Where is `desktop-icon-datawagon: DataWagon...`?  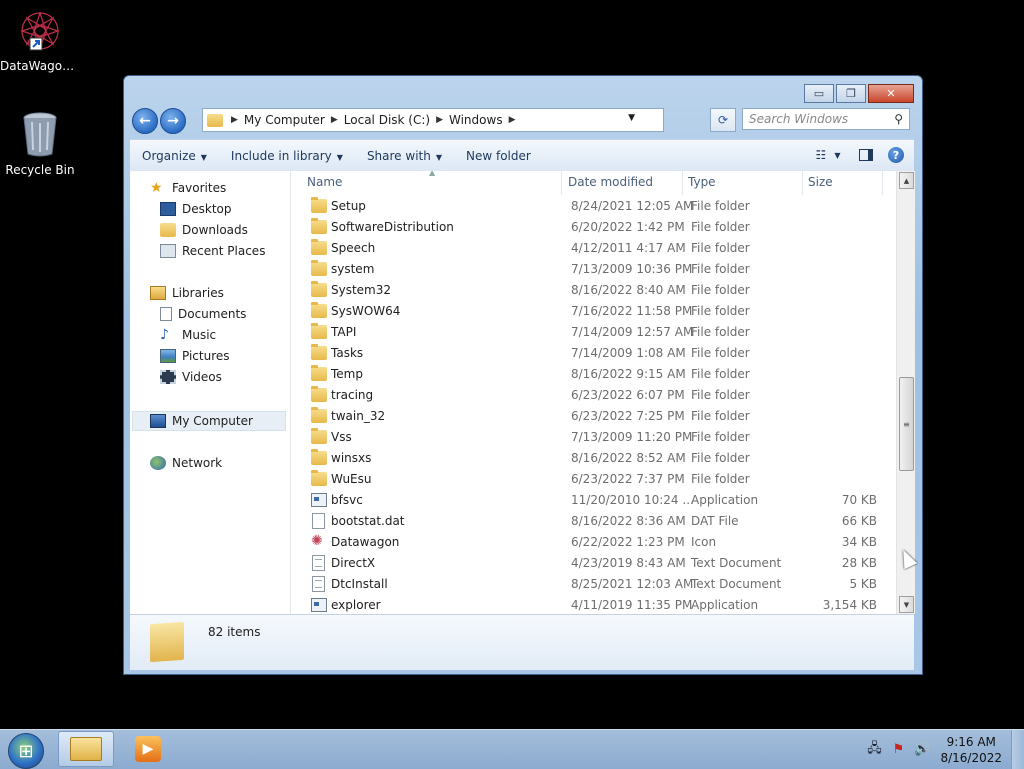
desktop-icon-datawagon: DataWagon... is located at coordinates (40, 40).